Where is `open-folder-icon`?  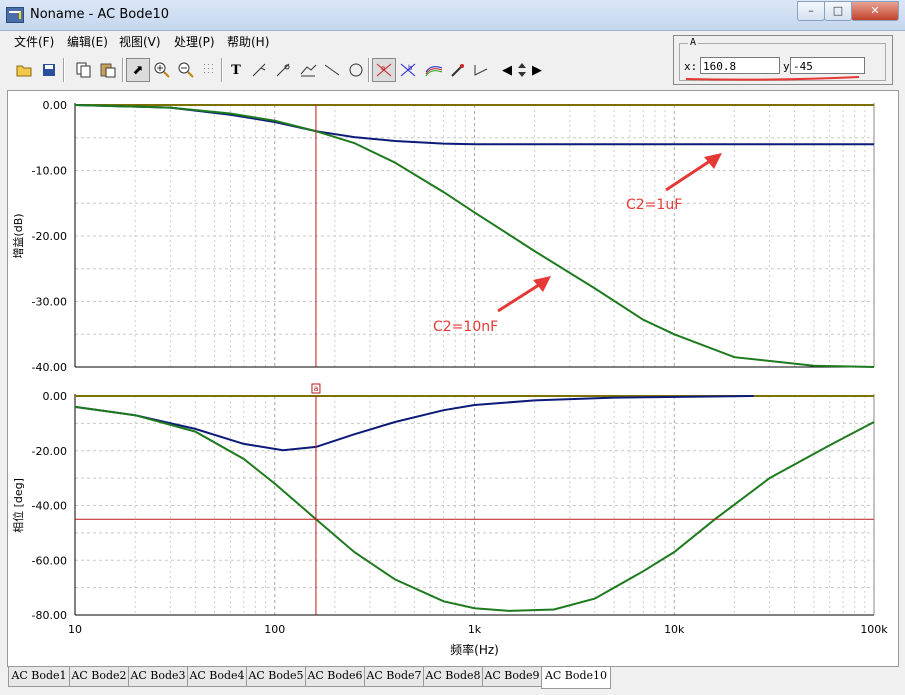
open-folder-icon is located at coordinates (24, 70).